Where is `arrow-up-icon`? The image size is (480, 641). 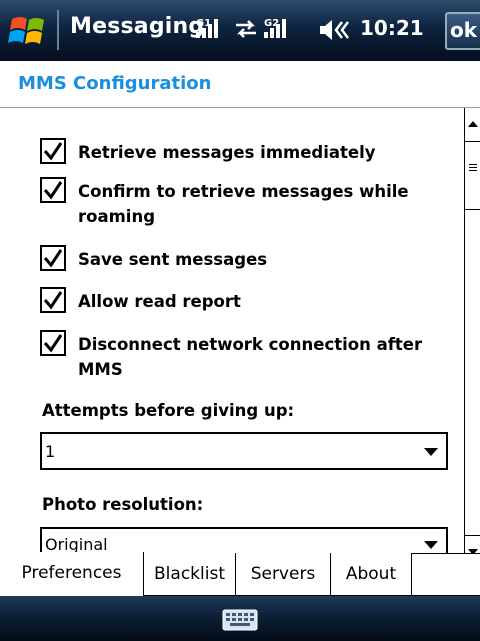
arrow-up-icon is located at coordinates (473, 124).